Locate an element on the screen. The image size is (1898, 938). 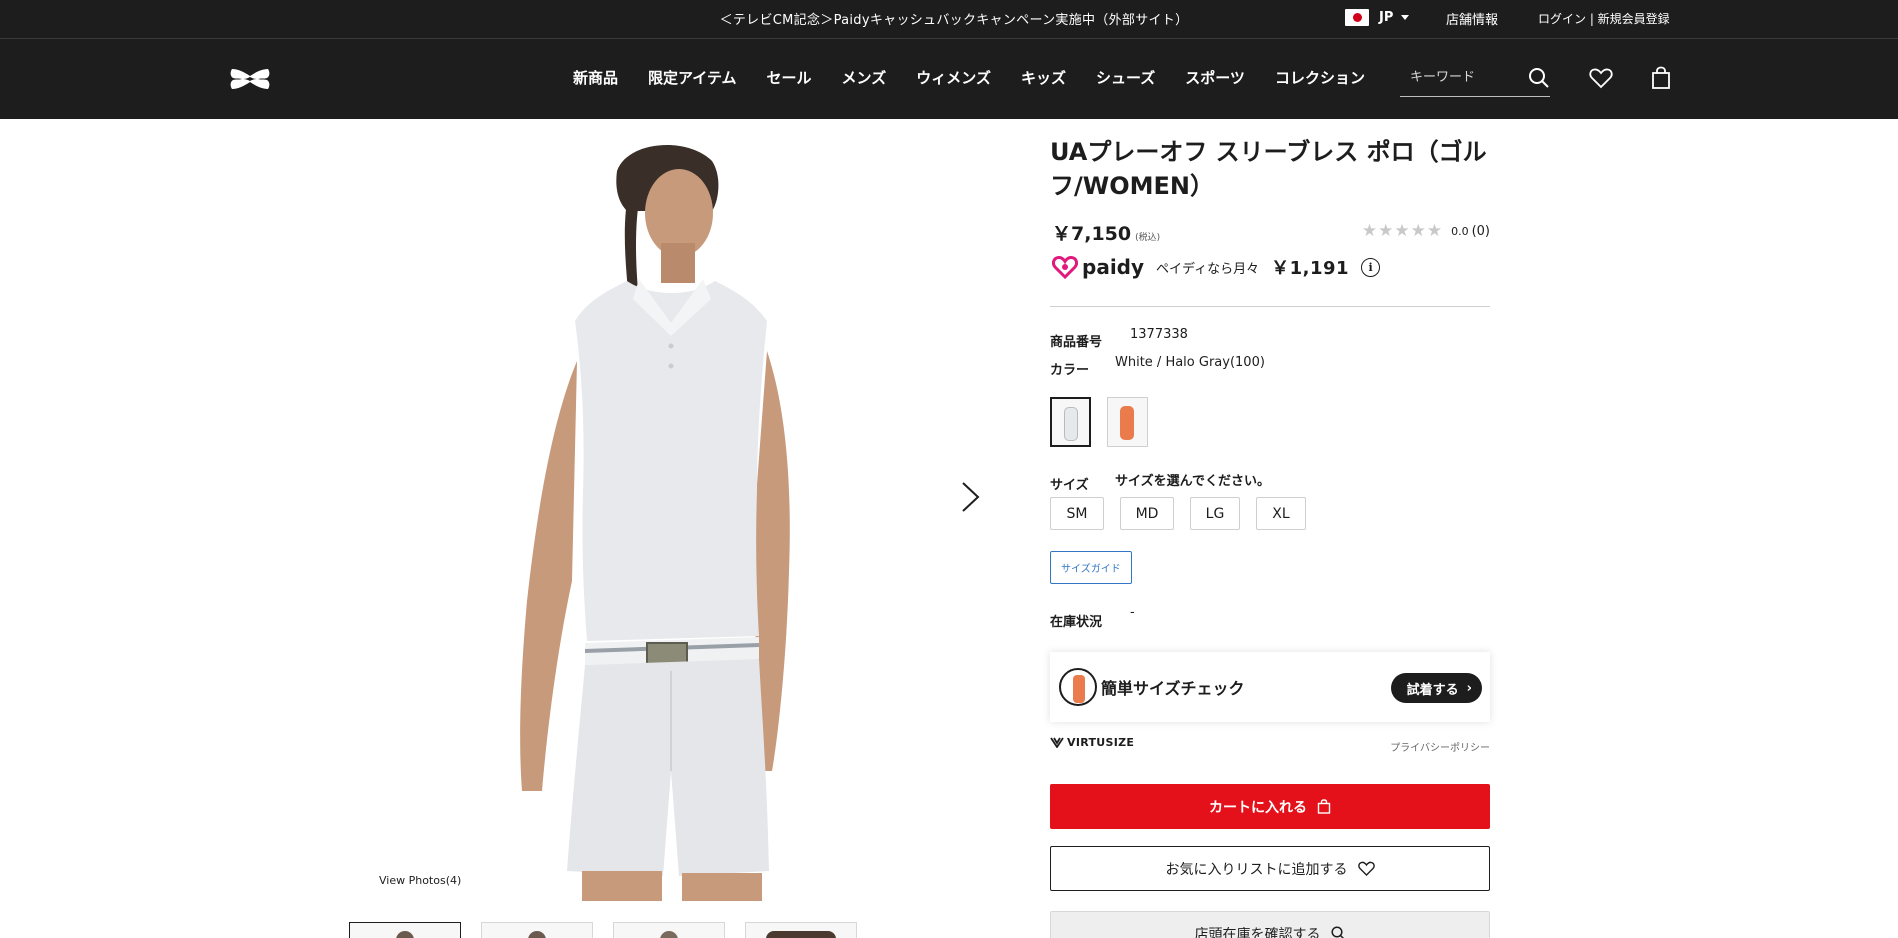
login-register-link: ログイン | 新規会員登録 is located at coordinates (1604, 18).